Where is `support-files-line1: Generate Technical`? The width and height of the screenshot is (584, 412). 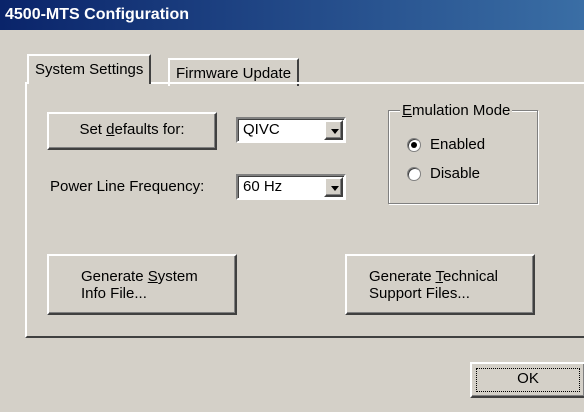
support-files-line1: Generate Technical is located at coordinates (433, 276).